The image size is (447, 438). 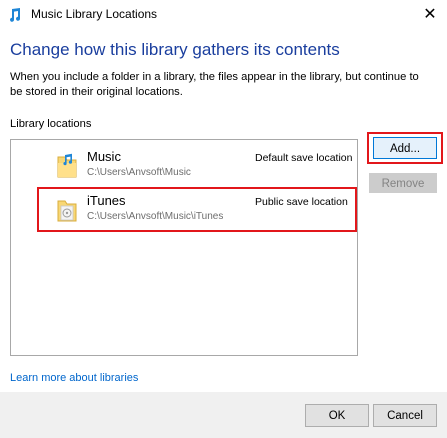 I want to click on cancel-button: Cancel, so click(x=405, y=415).